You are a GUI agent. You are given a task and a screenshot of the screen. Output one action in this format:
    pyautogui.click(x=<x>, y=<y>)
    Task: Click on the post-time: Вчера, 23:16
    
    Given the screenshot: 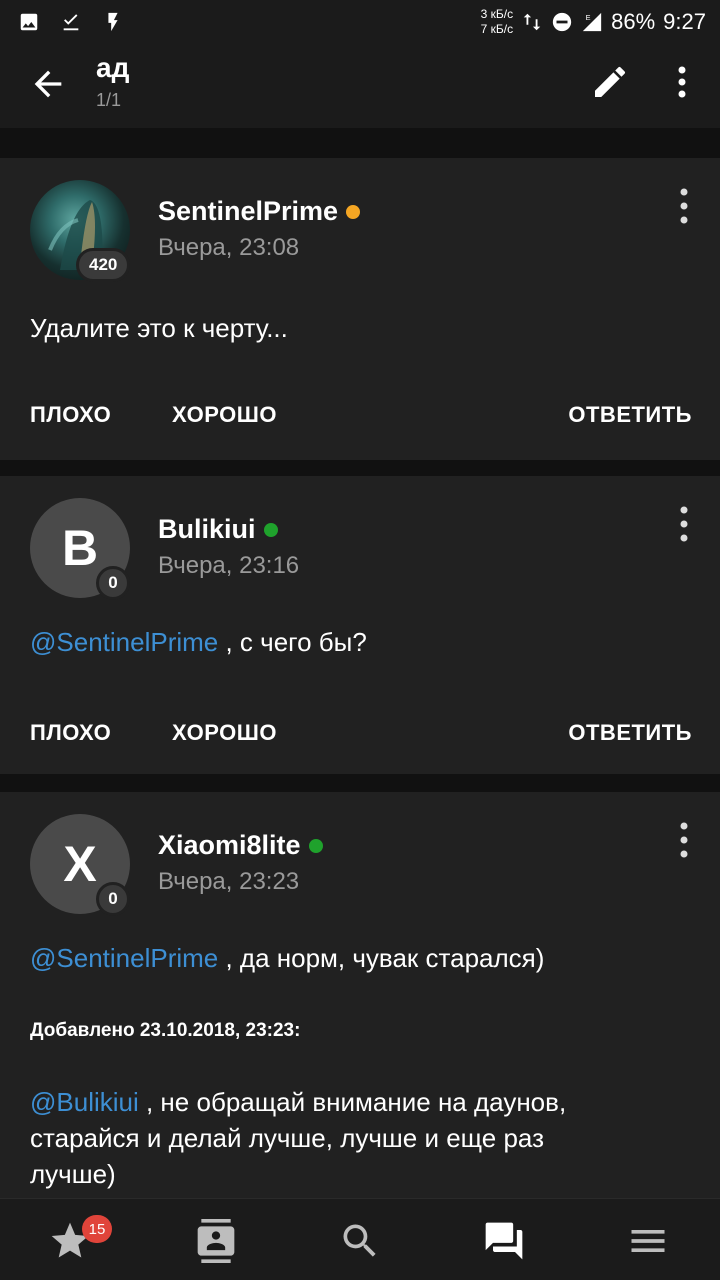 What is the action you would take?
    pyautogui.click(x=229, y=565)
    